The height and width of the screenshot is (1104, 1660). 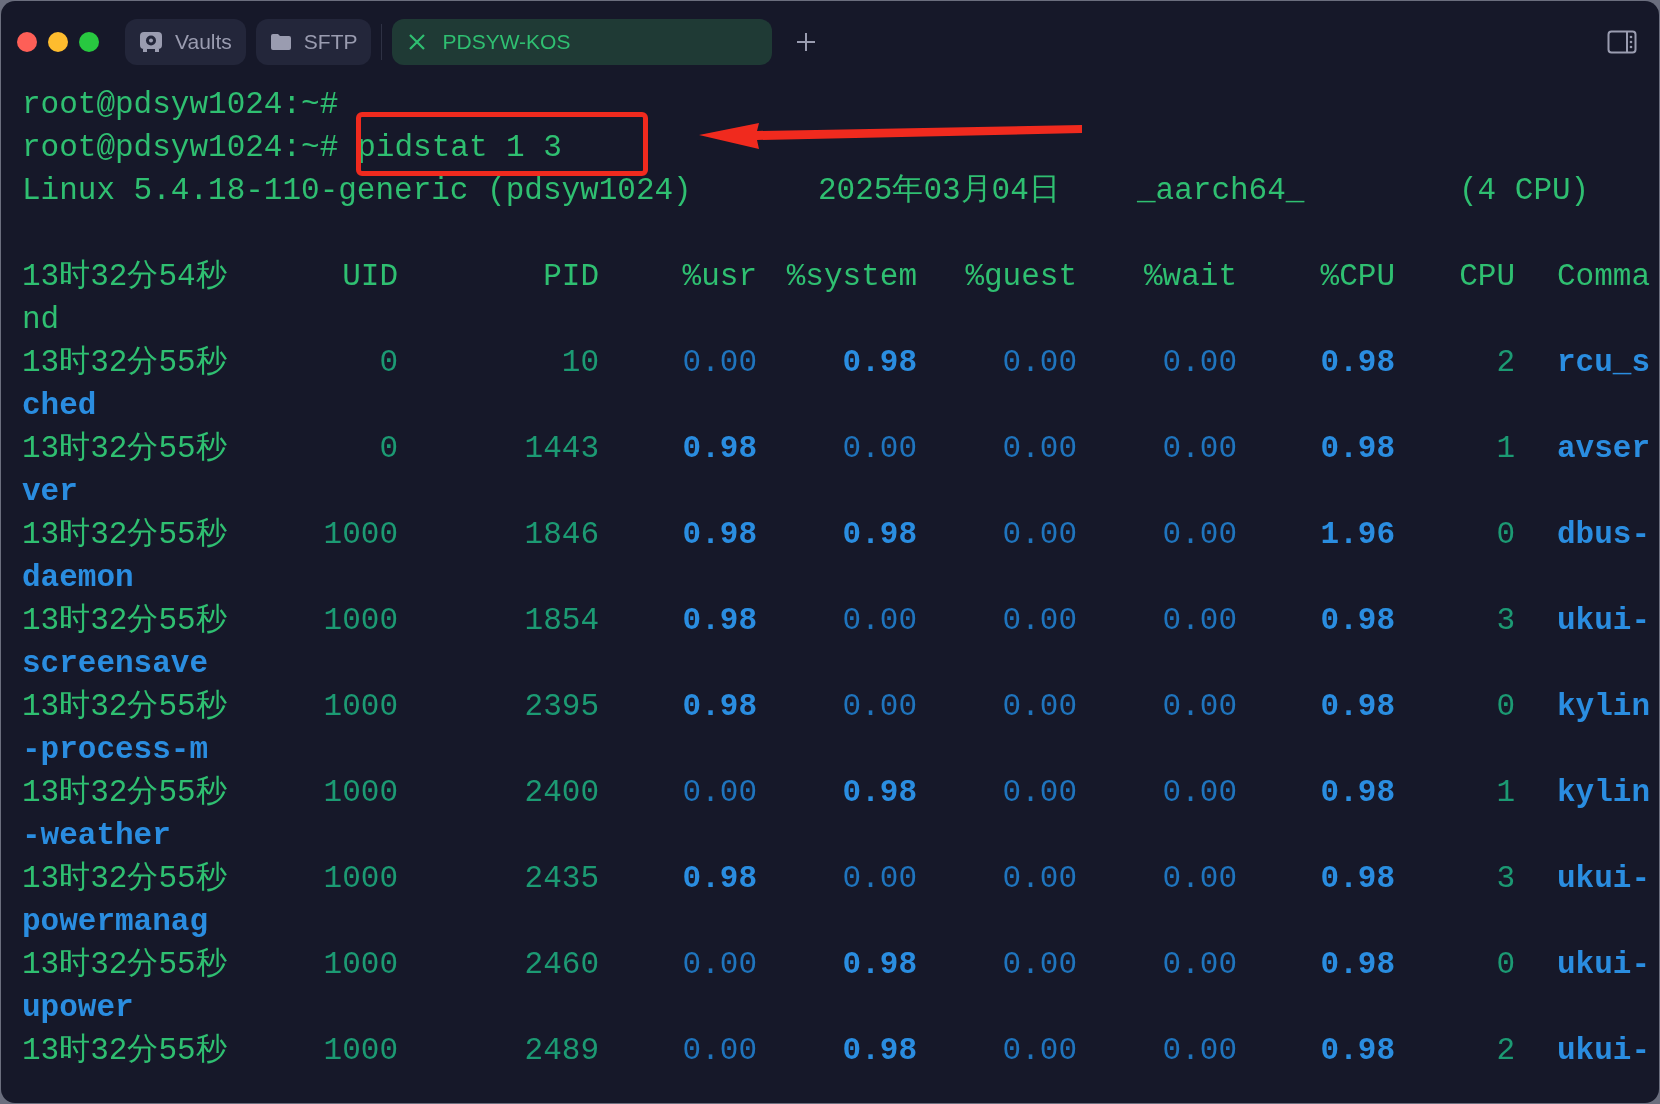 What do you see at coordinates (1190, 277) in the screenshot?
I see `column-header: %wait` at bounding box center [1190, 277].